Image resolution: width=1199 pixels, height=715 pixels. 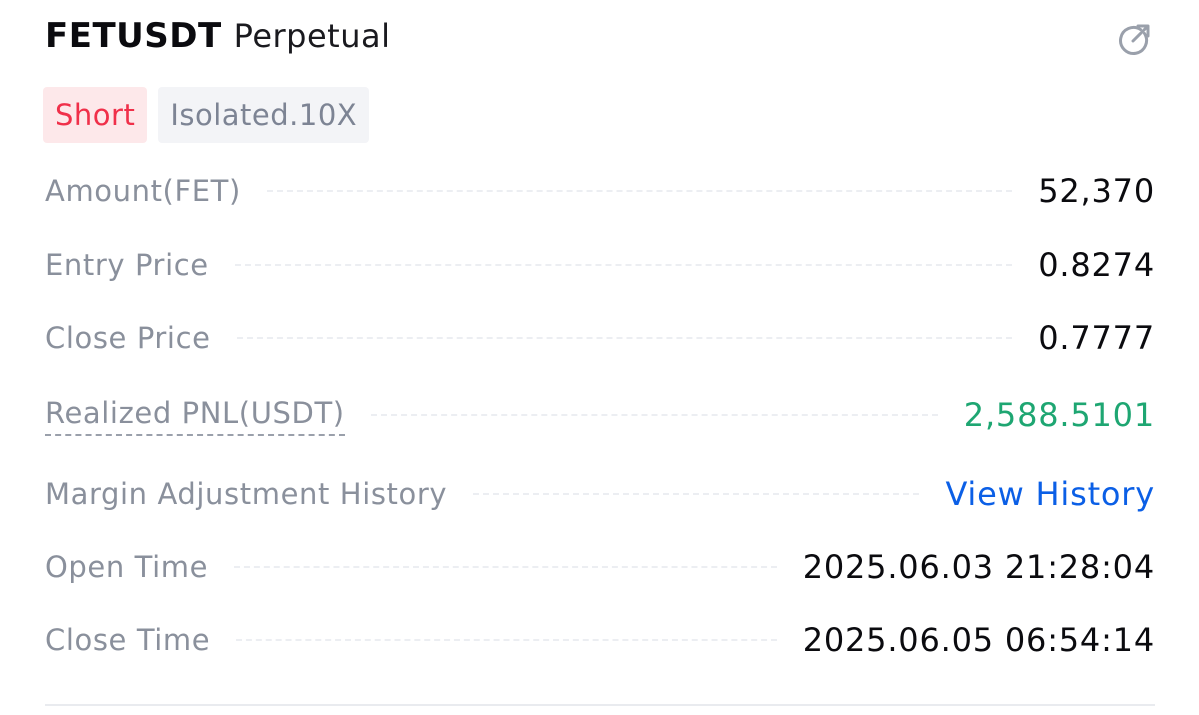 What do you see at coordinates (195, 415) in the screenshot?
I see `realized-pnl-label: Realized PNL(USDT)` at bounding box center [195, 415].